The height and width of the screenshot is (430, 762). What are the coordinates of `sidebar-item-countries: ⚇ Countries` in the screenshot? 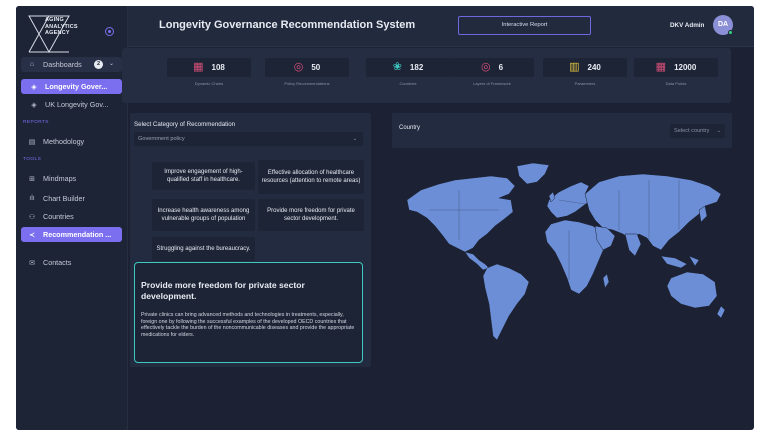 It's located at (71, 216).